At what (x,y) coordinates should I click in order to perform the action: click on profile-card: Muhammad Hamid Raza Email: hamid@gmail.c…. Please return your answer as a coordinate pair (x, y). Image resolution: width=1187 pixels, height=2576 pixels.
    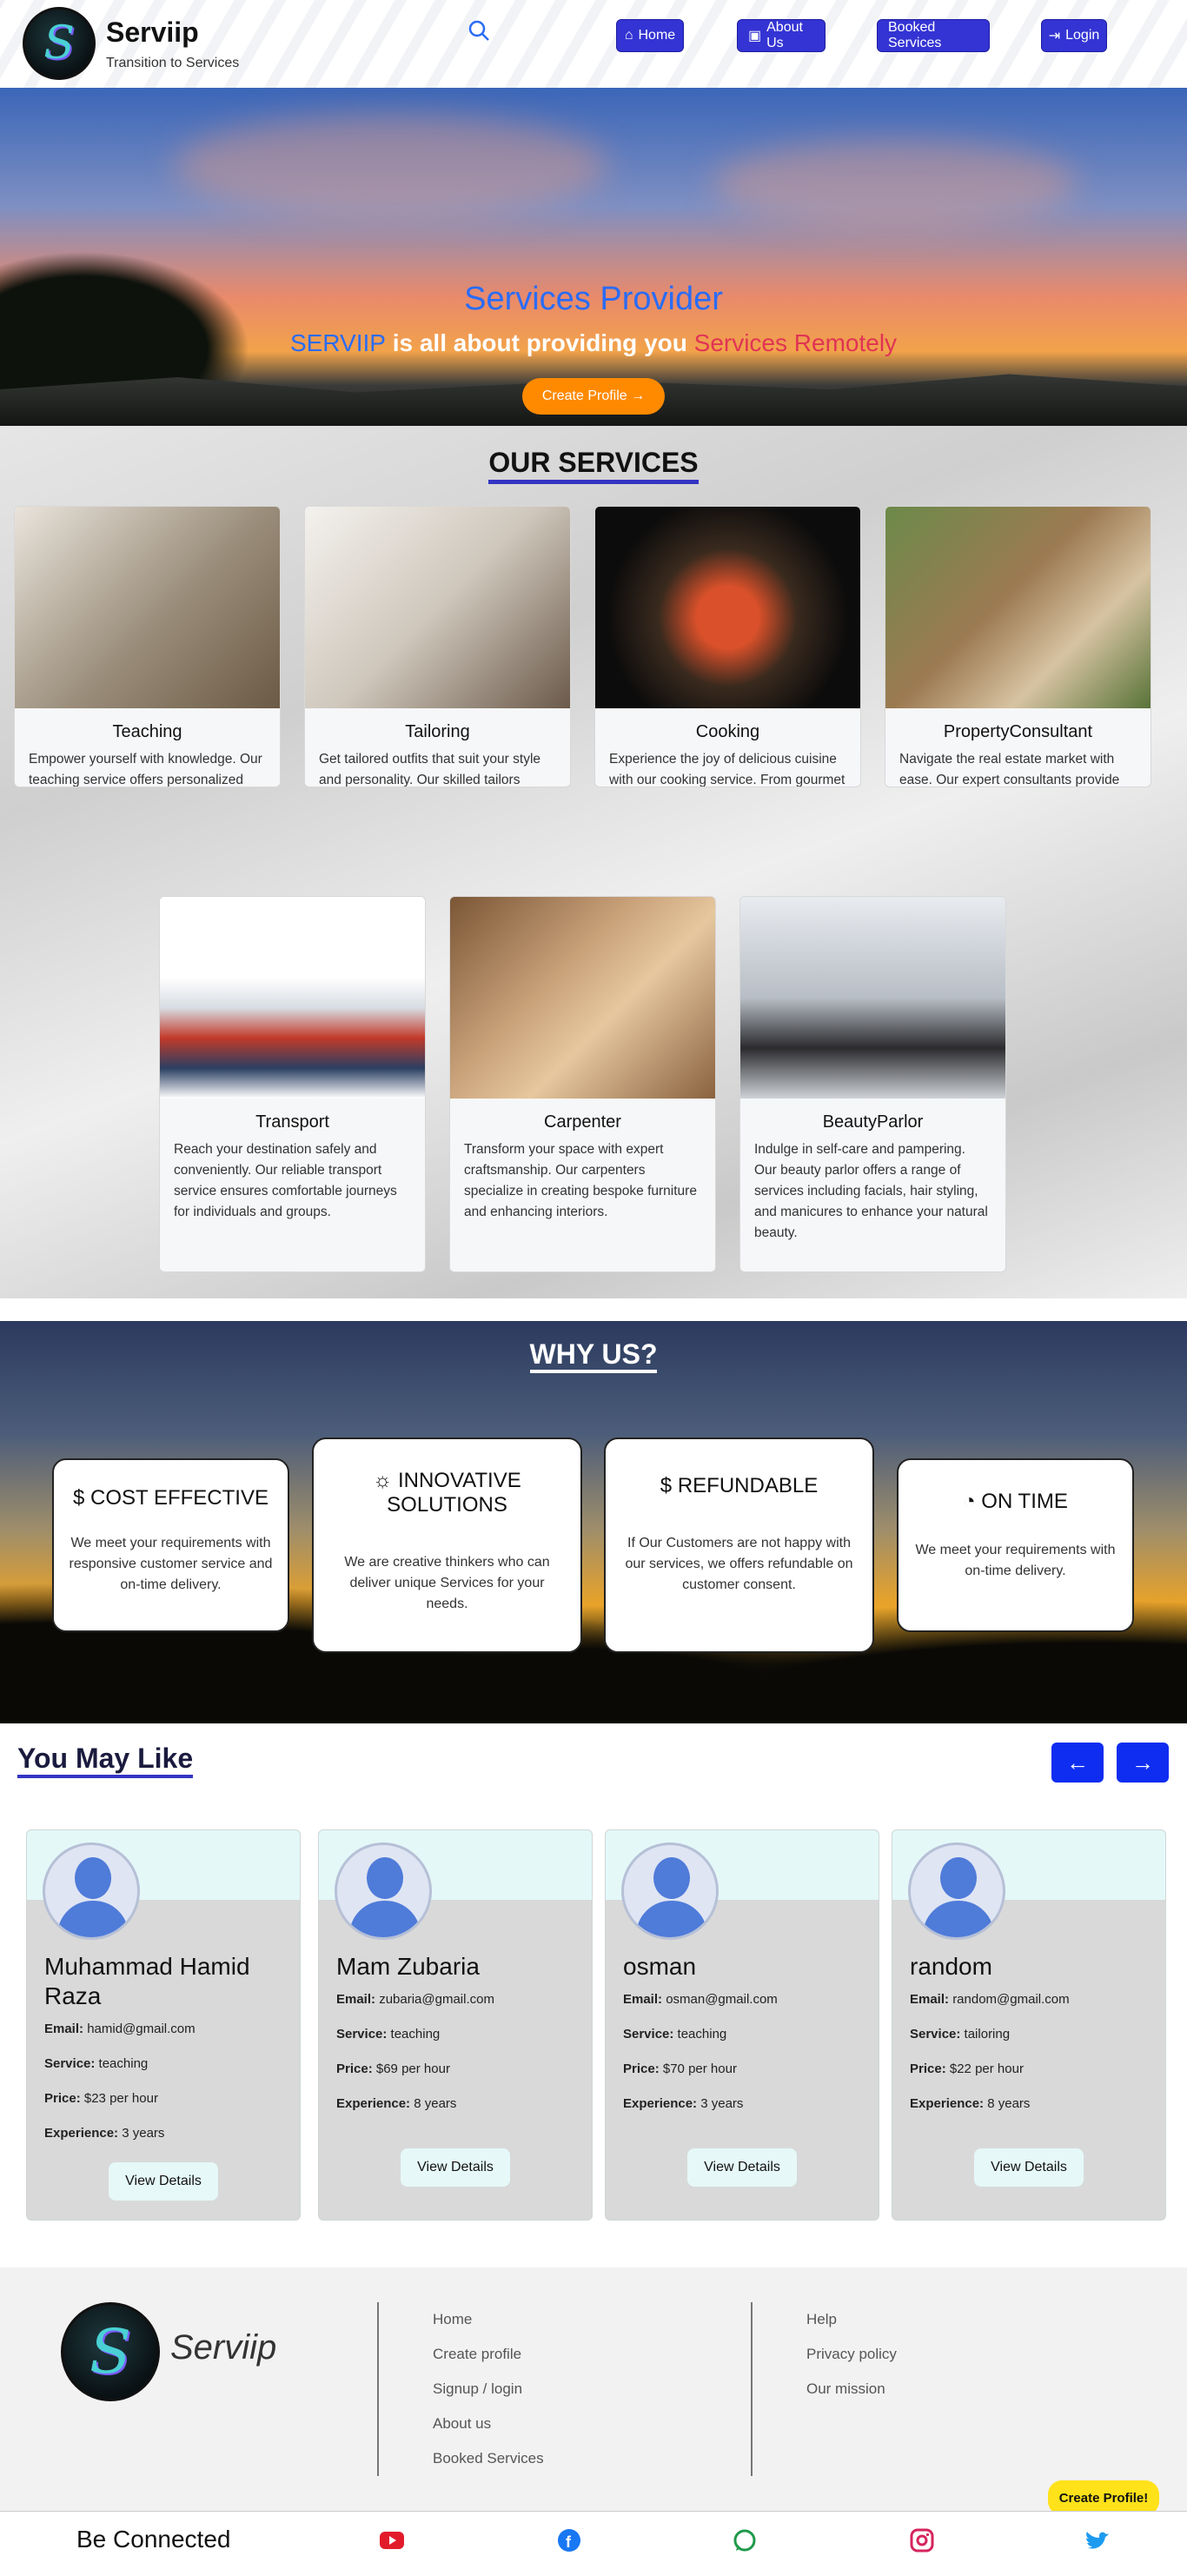
    Looking at the image, I should click on (163, 2025).